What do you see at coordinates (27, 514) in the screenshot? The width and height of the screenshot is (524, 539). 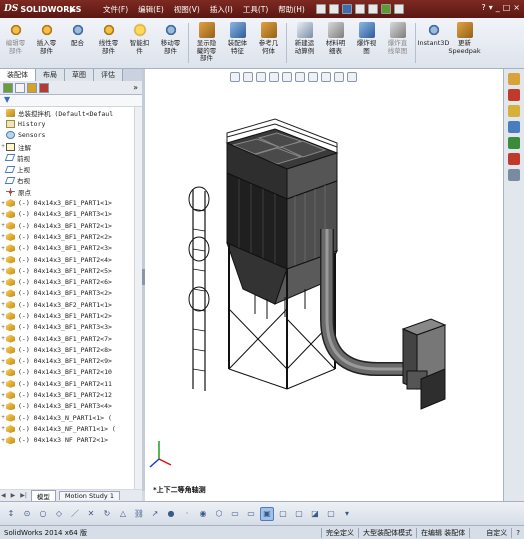 I see `view-center-icon: ⊙` at bounding box center [27, 514].